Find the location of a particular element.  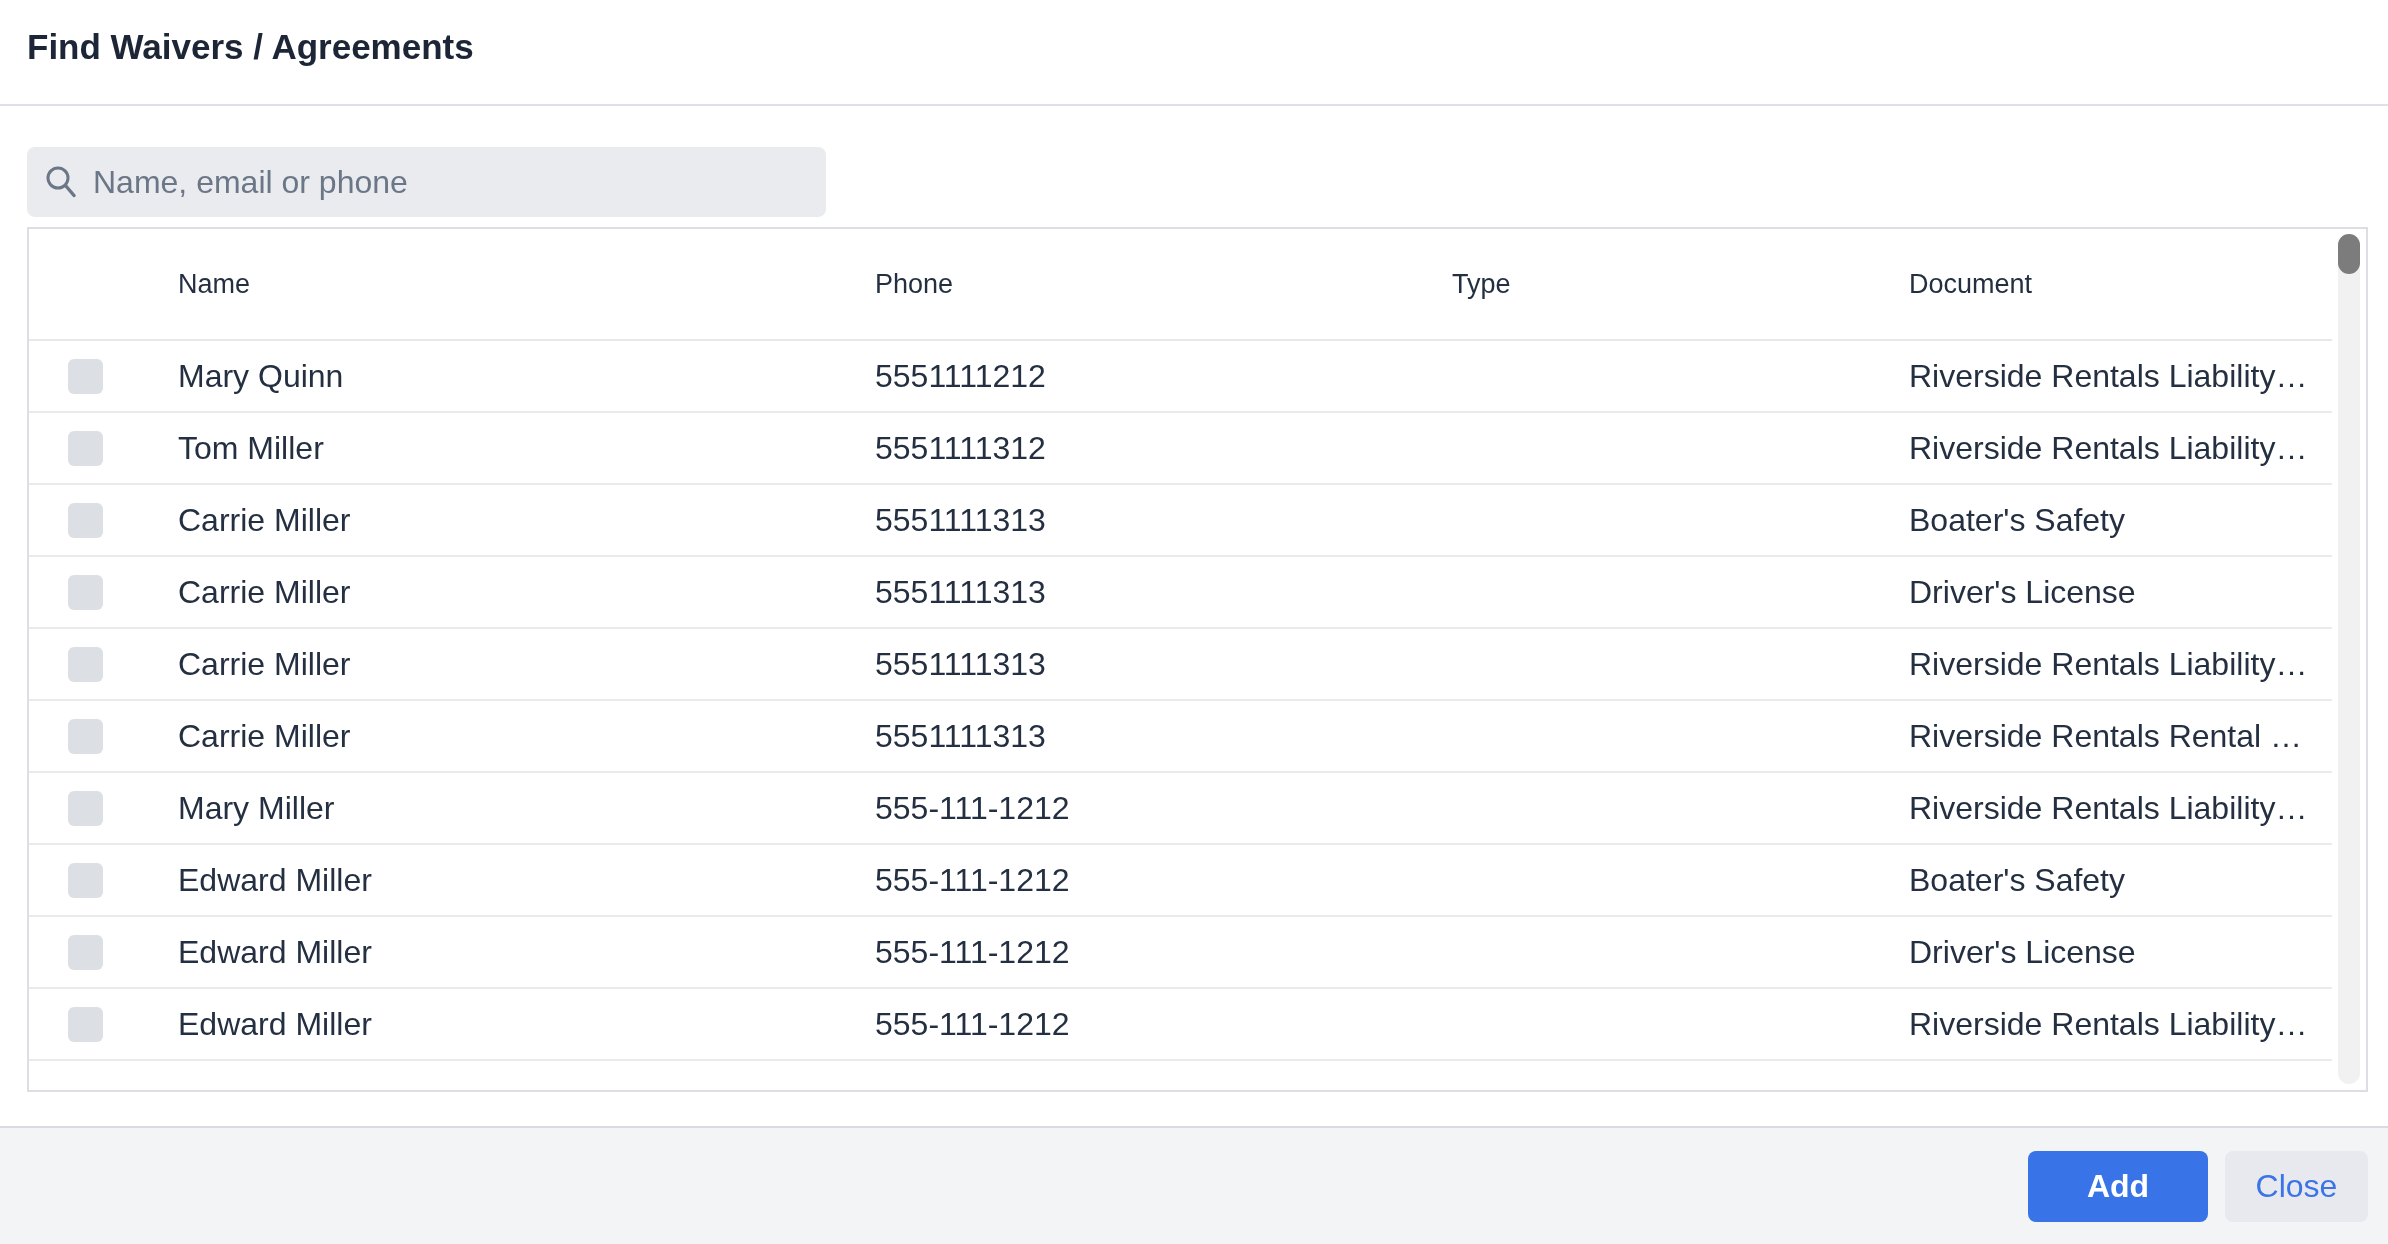

table-cell: Mary Miller is located at coordinates (256, 808).